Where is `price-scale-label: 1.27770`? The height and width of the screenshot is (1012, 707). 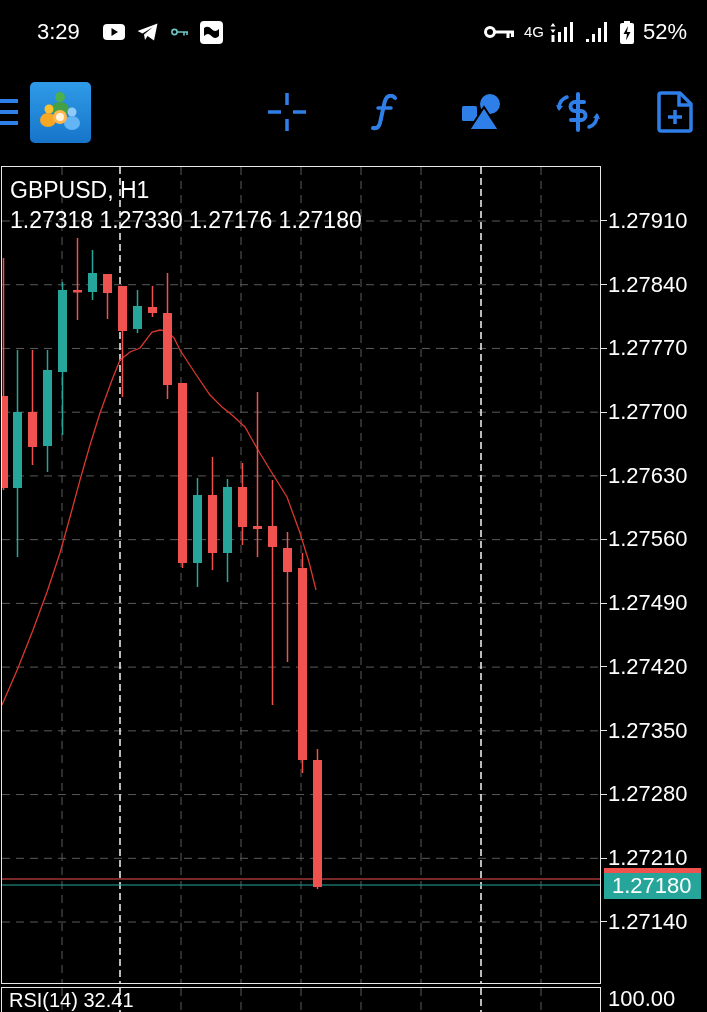
price-scale-label: 1.27770 is located at coordinates (648, 348).